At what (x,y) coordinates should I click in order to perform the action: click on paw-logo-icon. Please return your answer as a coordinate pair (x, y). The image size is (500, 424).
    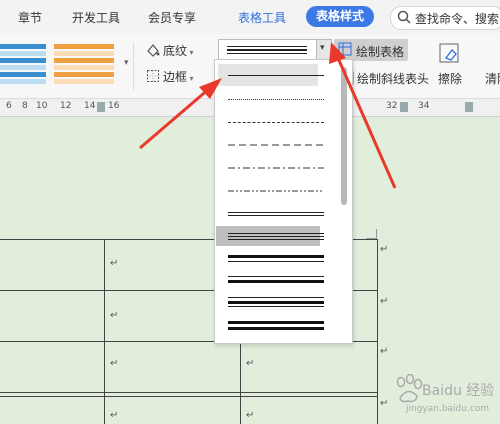
    Looking at the image, I should click on (409, 388).